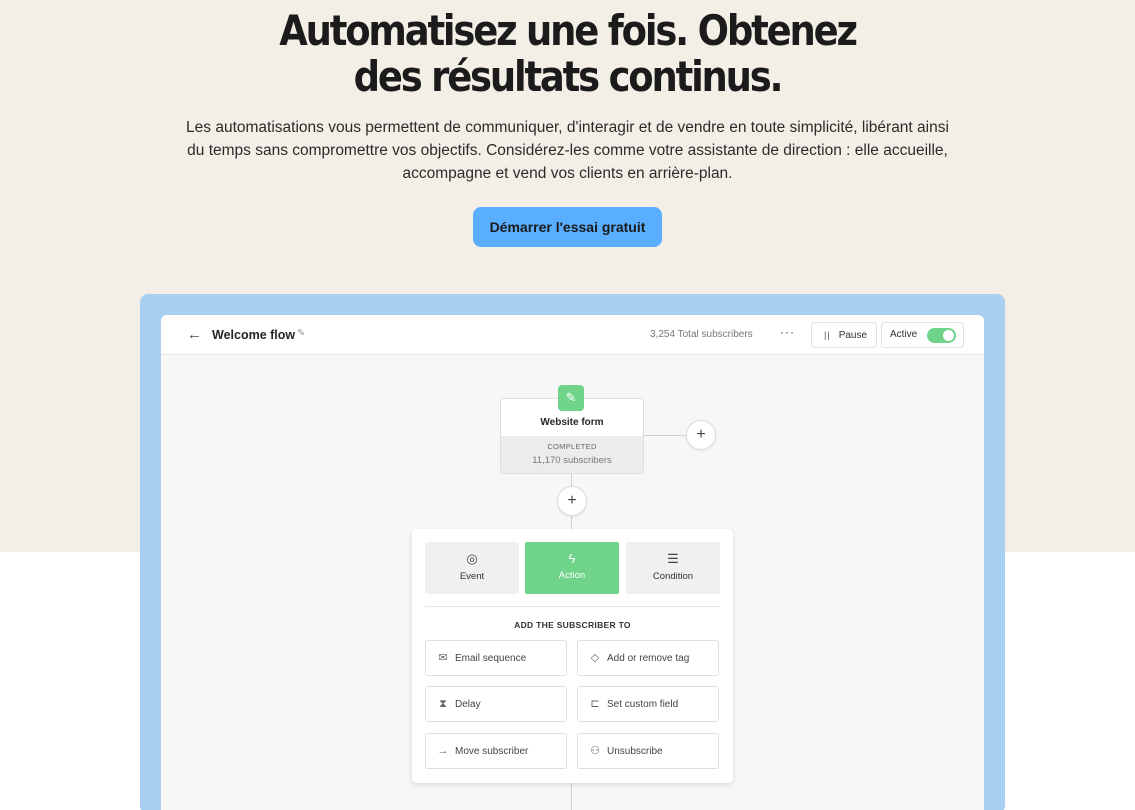 The image size is (1135, 810). What do you see at coordinates (787, 332) in the screenshot?
I see `more-options-icon: ···` at bounding box center [787, 332].